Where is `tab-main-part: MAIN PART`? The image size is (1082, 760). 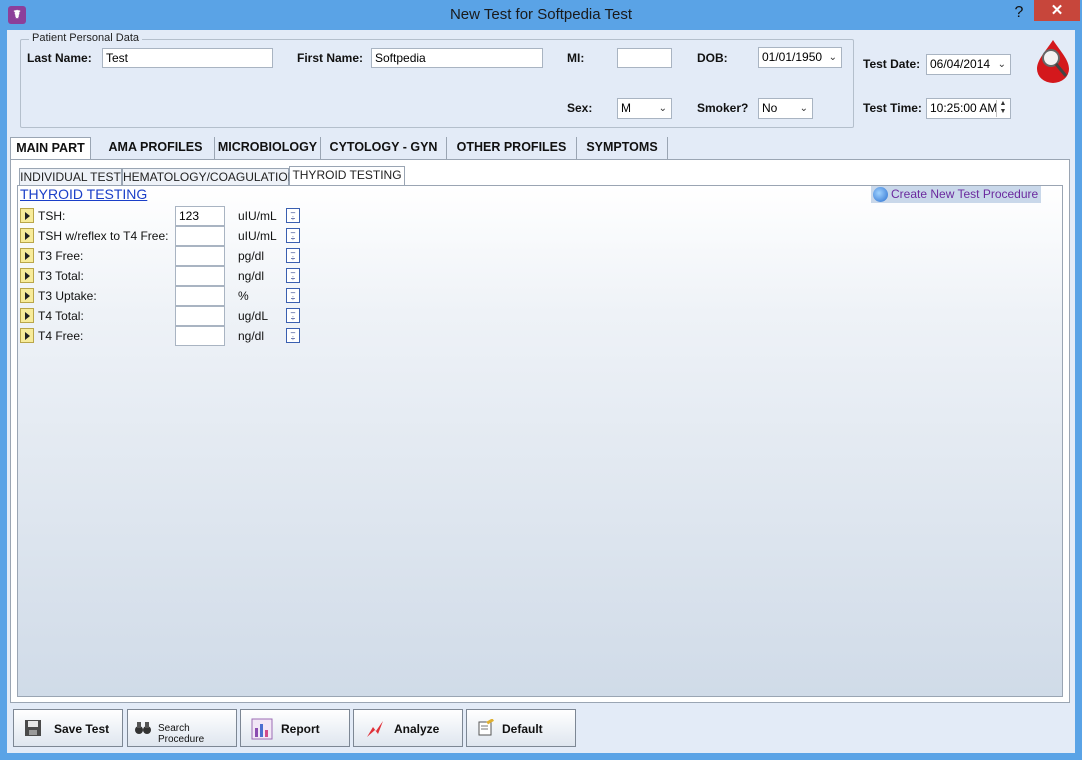
tab-main-part: MAIN PART is located at coordinates (50, 148).